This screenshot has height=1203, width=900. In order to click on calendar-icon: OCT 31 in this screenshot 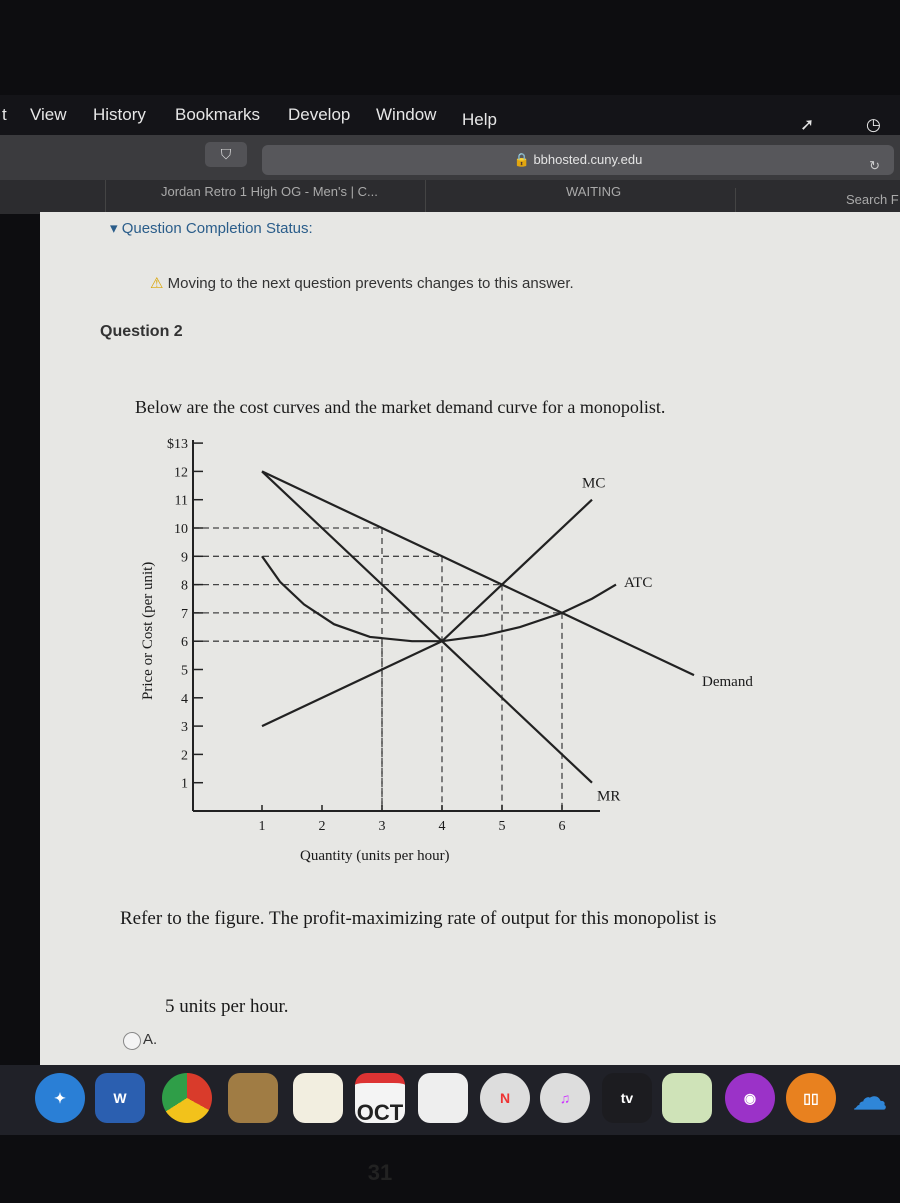, I will do `click(380, 1129)`.